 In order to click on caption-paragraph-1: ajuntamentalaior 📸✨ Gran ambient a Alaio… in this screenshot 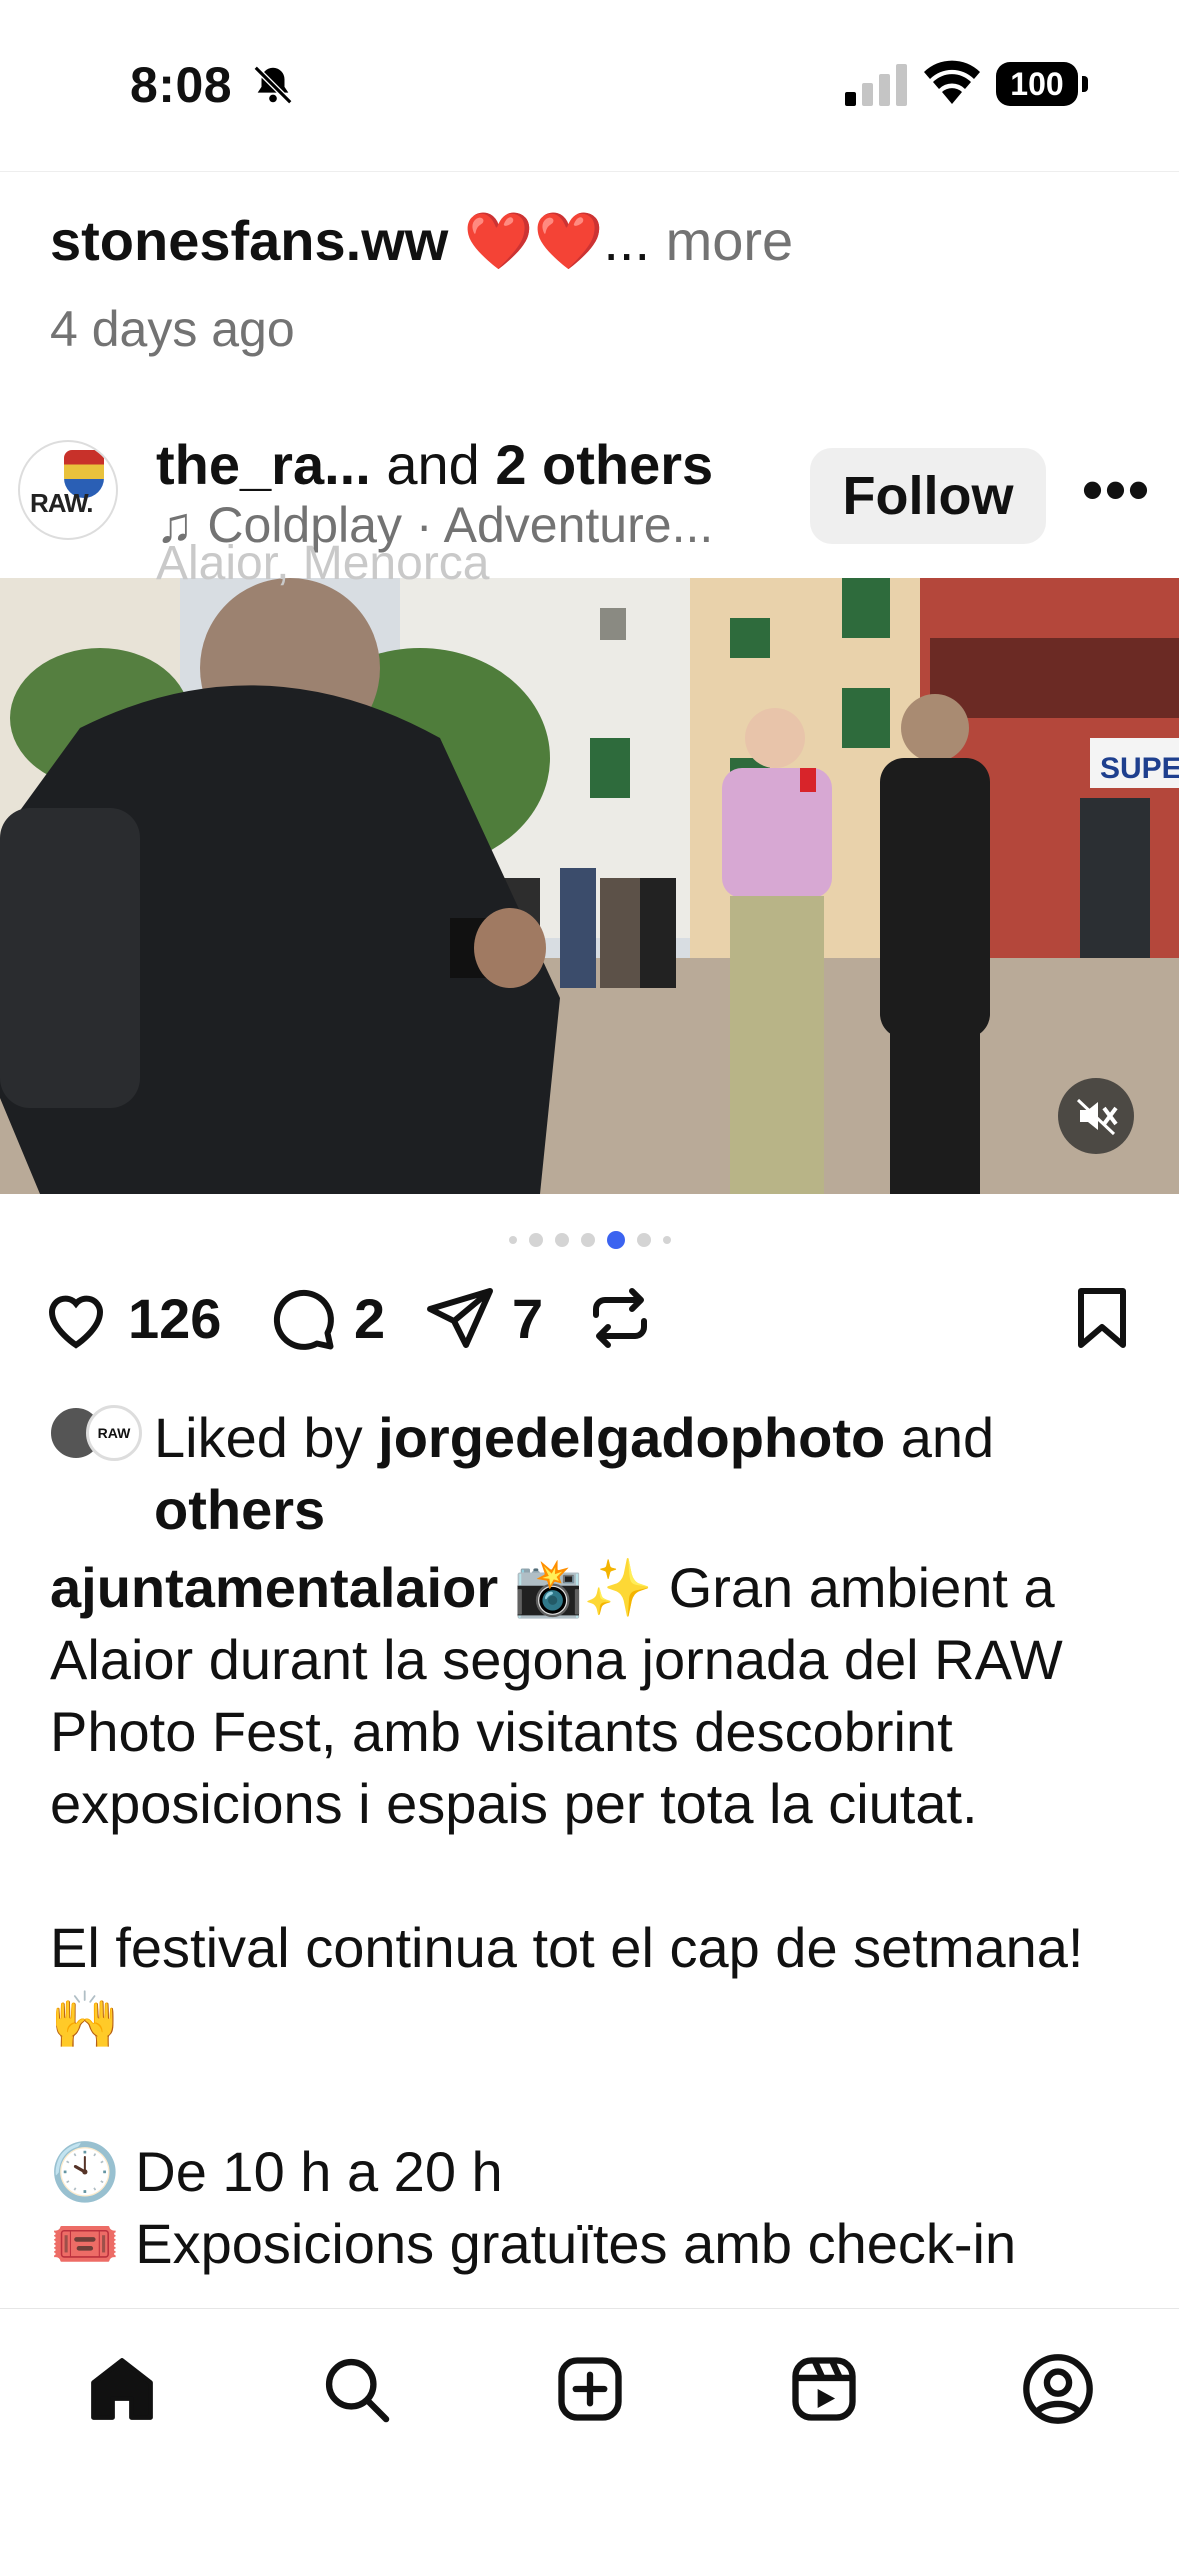, I will do `click(600, 1696)`.